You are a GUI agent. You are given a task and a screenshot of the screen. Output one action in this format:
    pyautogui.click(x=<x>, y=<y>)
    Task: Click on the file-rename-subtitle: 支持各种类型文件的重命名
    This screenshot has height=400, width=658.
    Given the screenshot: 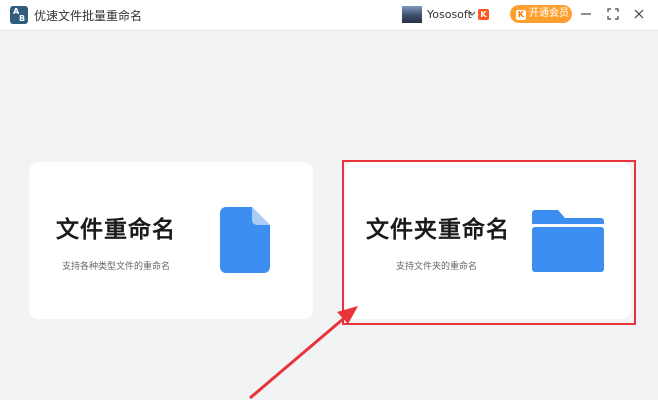 What is the action you would take?
    pyautogui.click(x=116, y=267)
    